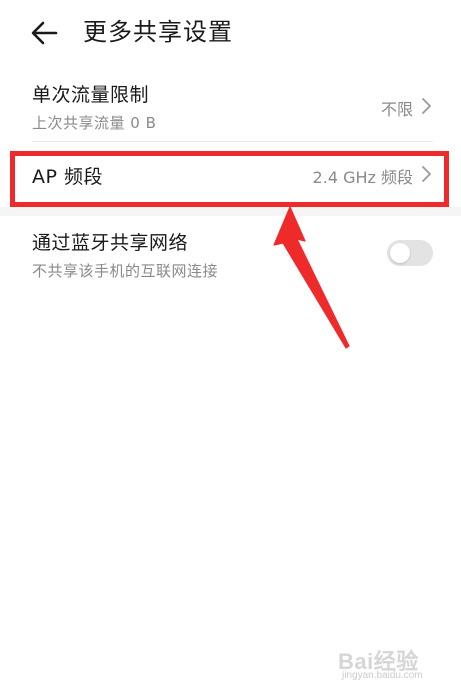 This screenshot has width=461, height=692. I want to click on traffic-limit-row: 单次流量限制 上次共享流量 0 B 不限, so click(230, 105).